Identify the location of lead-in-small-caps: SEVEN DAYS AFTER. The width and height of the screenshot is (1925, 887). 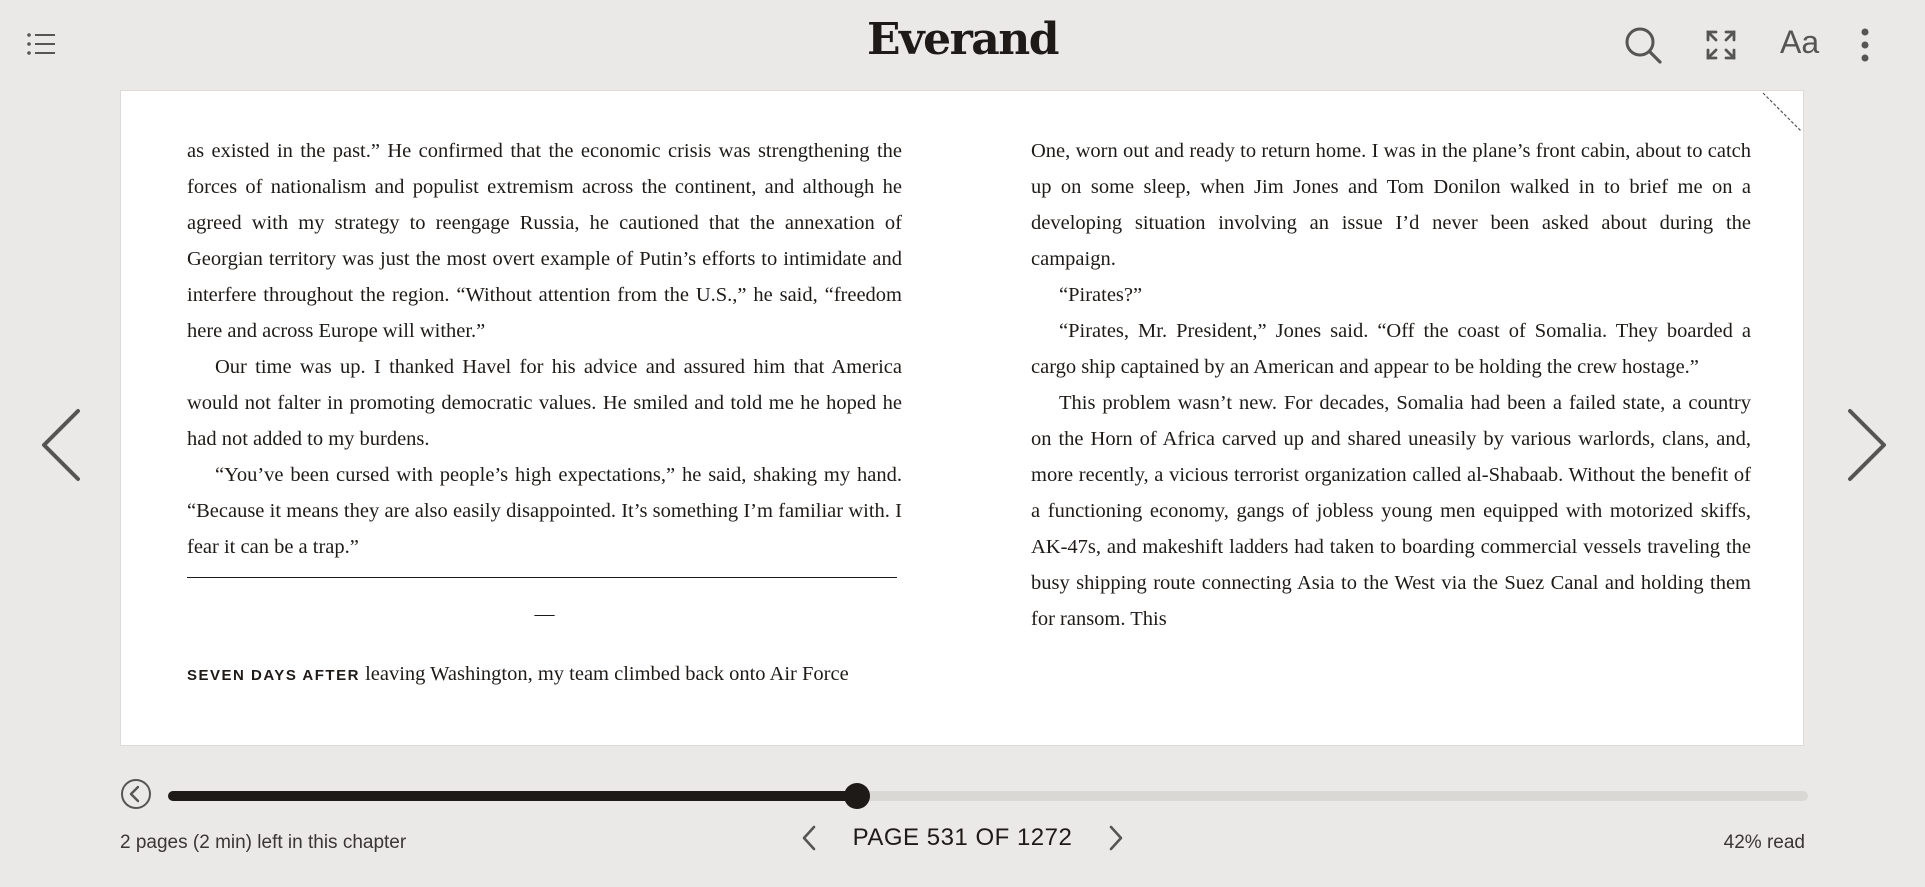
(273, 675).